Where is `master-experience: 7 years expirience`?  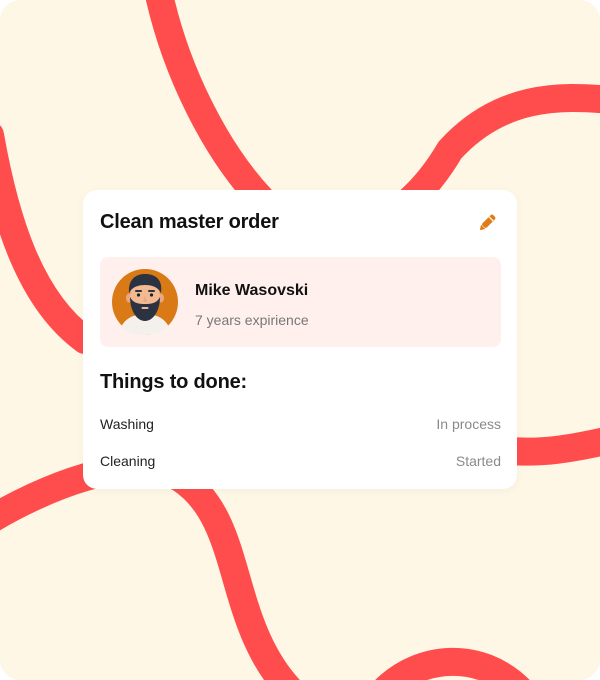
master-experience: 7 years expirience is located at coordinates (252, 320).